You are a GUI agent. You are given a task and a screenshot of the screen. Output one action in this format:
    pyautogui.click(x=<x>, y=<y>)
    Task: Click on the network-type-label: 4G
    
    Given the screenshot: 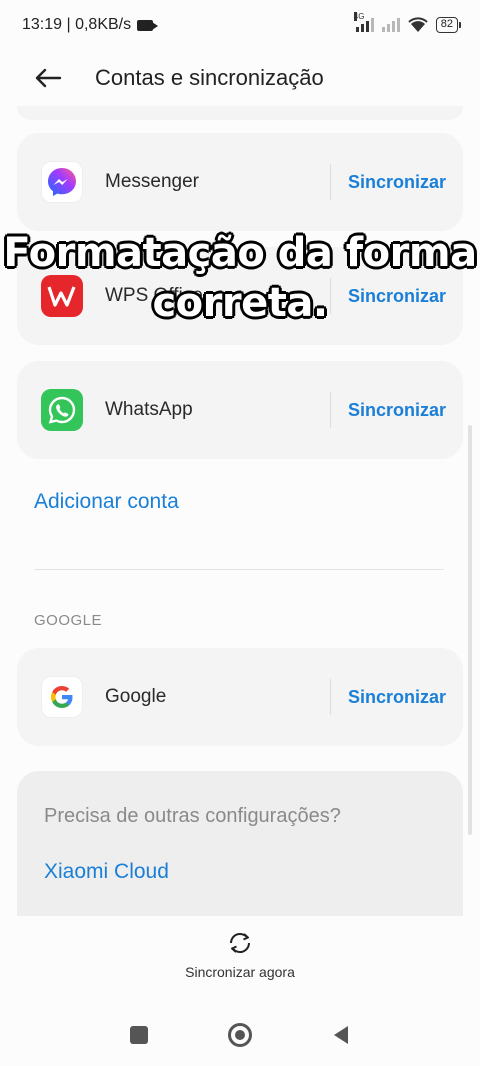 What is the action you would take?
    pyautogui.click(x=359, y=16)
    